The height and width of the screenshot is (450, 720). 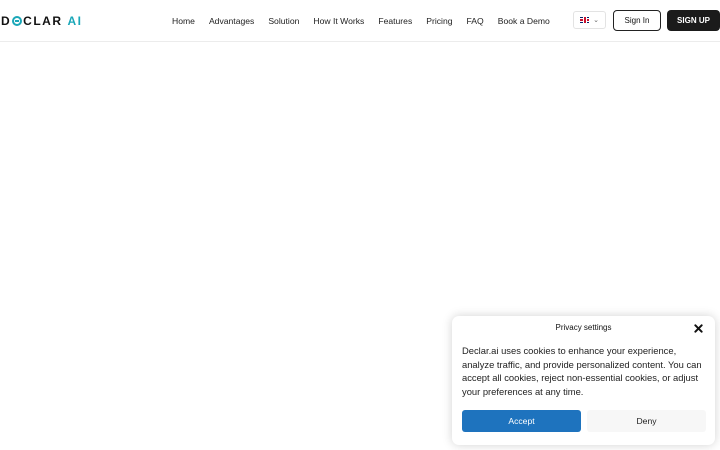 I want to click on brand-logo: D CLAR AI, so click(x=42, y=21).